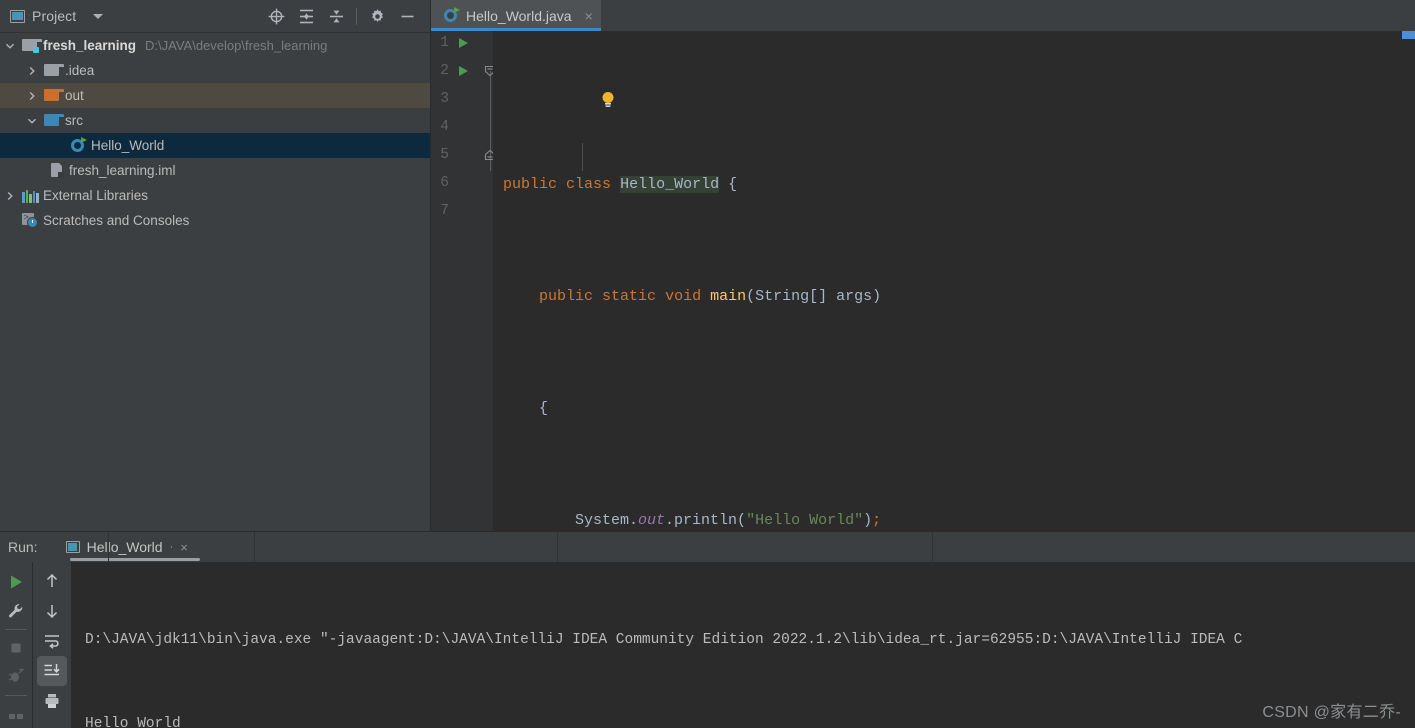 This screenshot has width=1415, height=728. Describe the element at coordinates (236, 45) in the screenshot. I see `module-path-text: D:\JAVA\develop\fresh_learning` at that location.